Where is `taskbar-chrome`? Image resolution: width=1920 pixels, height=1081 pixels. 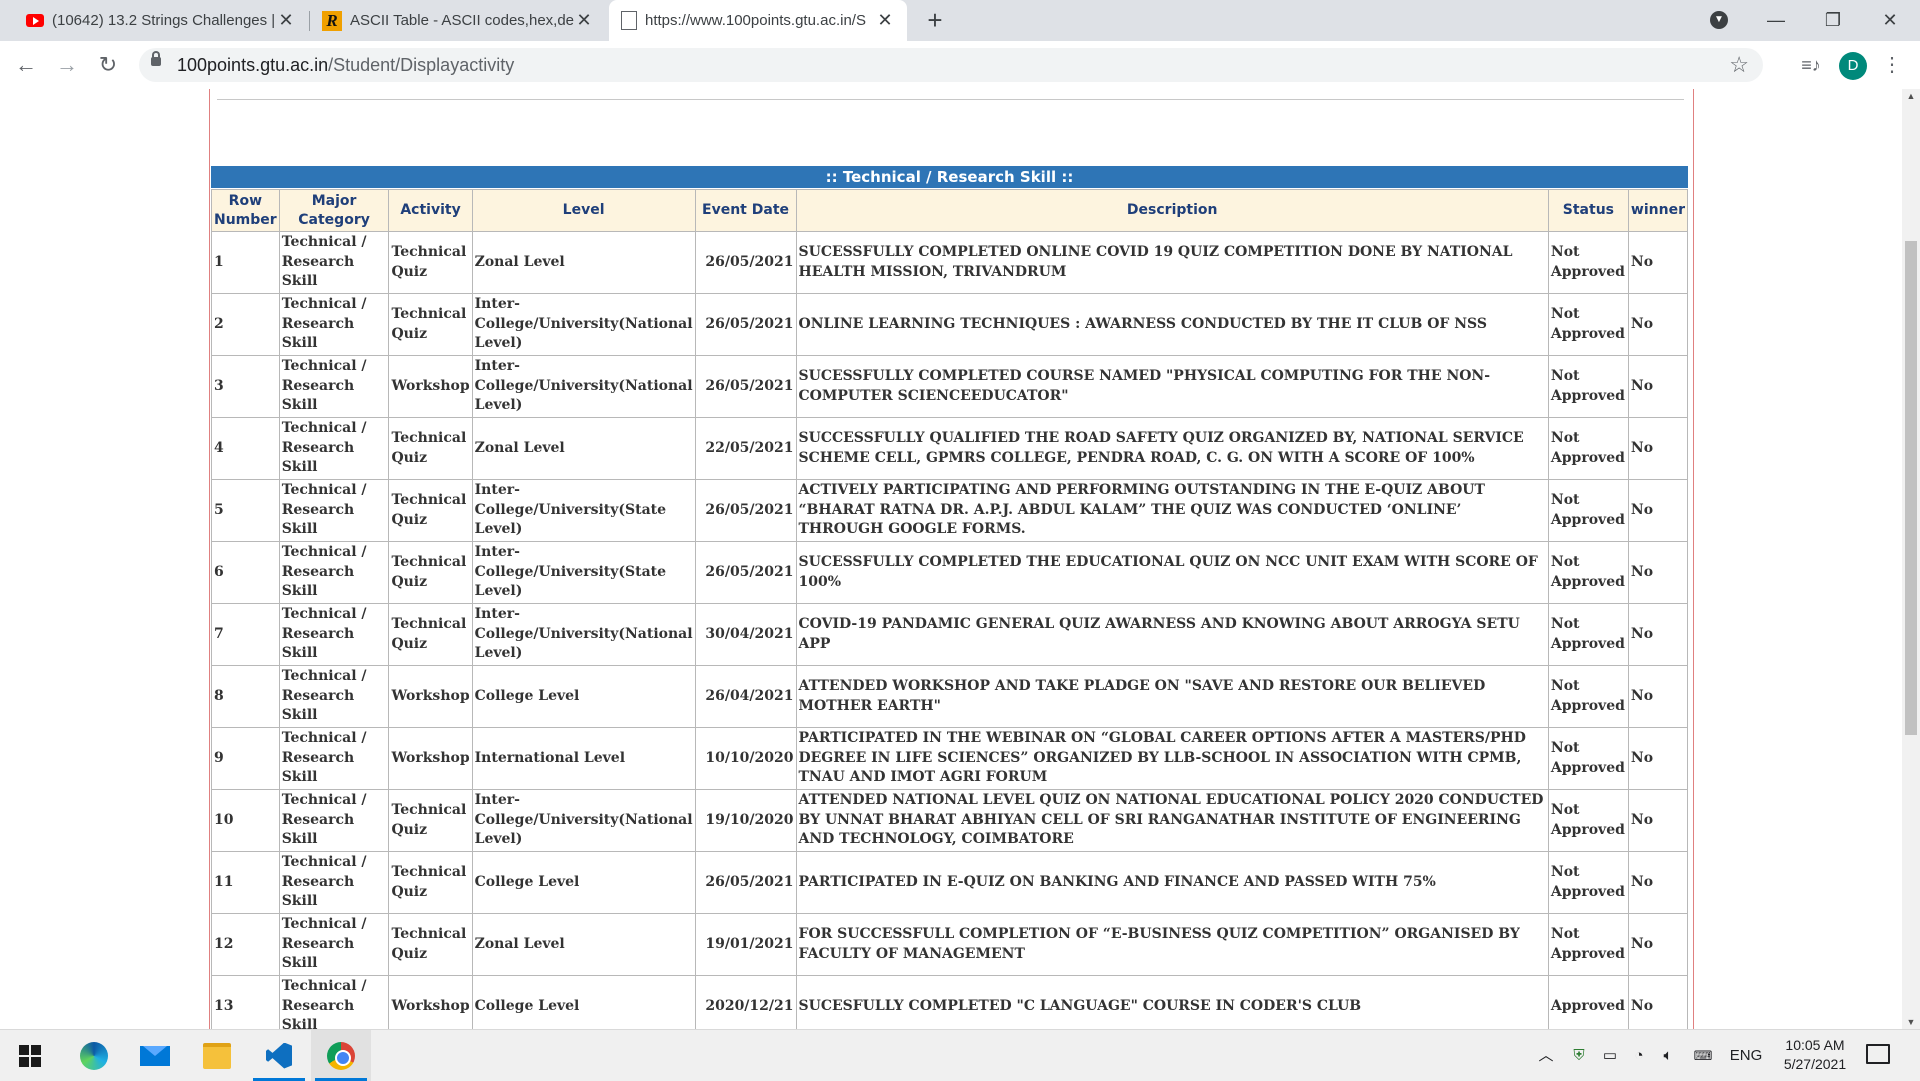
taskbar-chrome is located at coordinates (341, 1055).